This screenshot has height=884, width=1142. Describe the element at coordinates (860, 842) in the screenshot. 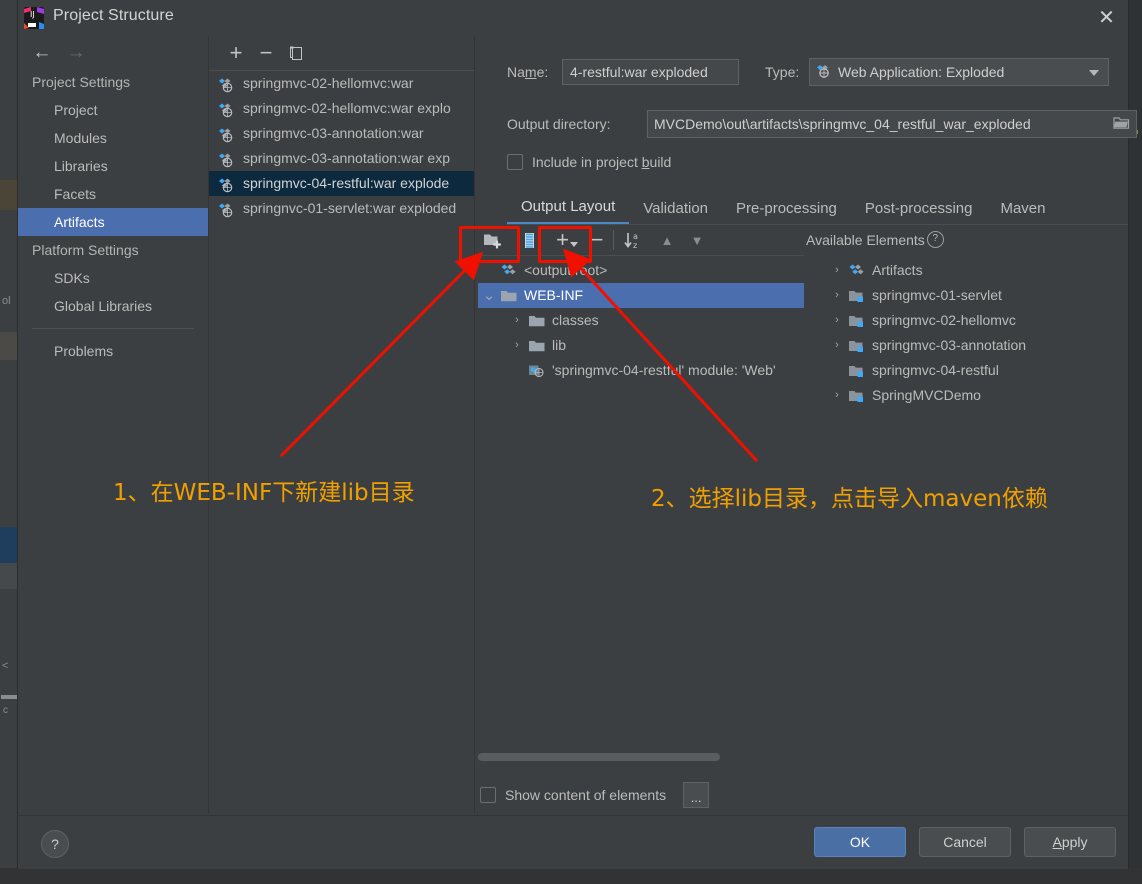

I see `ok-button: OK` at that location.